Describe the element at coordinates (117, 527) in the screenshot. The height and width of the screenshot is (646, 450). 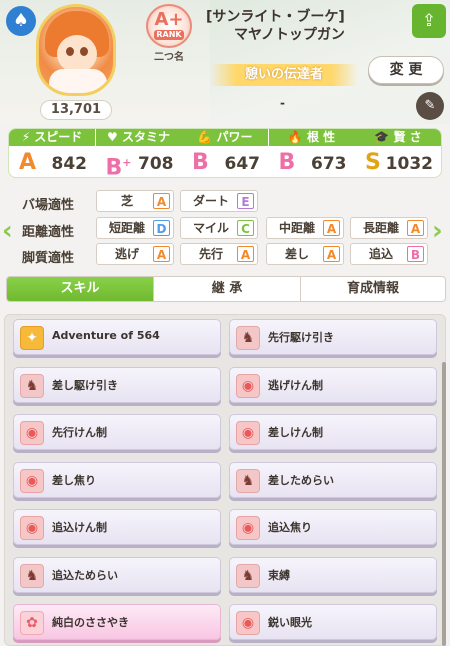
I see `skill-item: ◉ 追込けん制` at that location.